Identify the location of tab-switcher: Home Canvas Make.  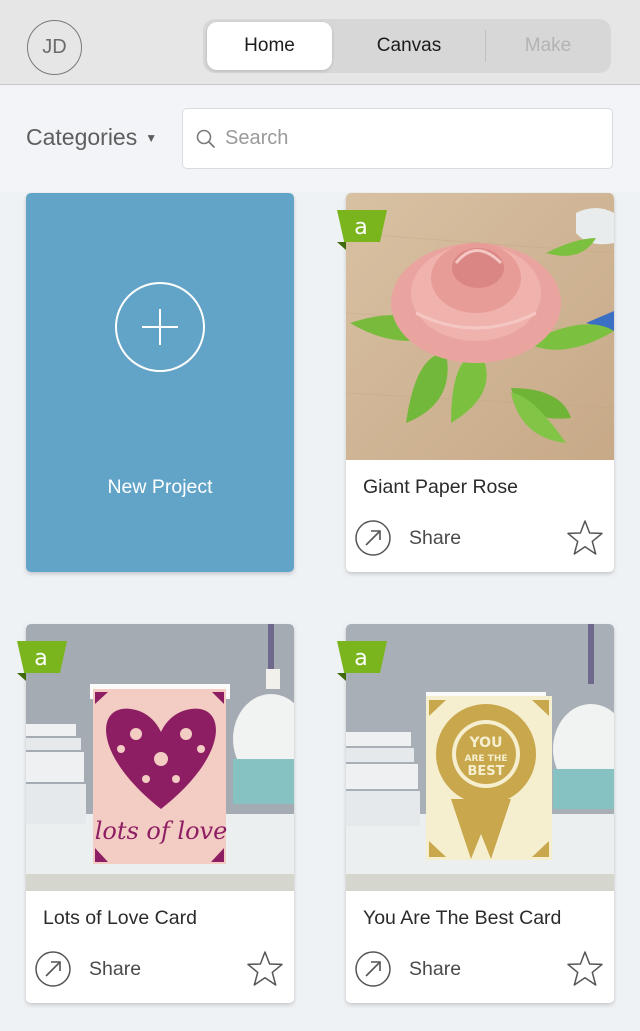
(407, 46).